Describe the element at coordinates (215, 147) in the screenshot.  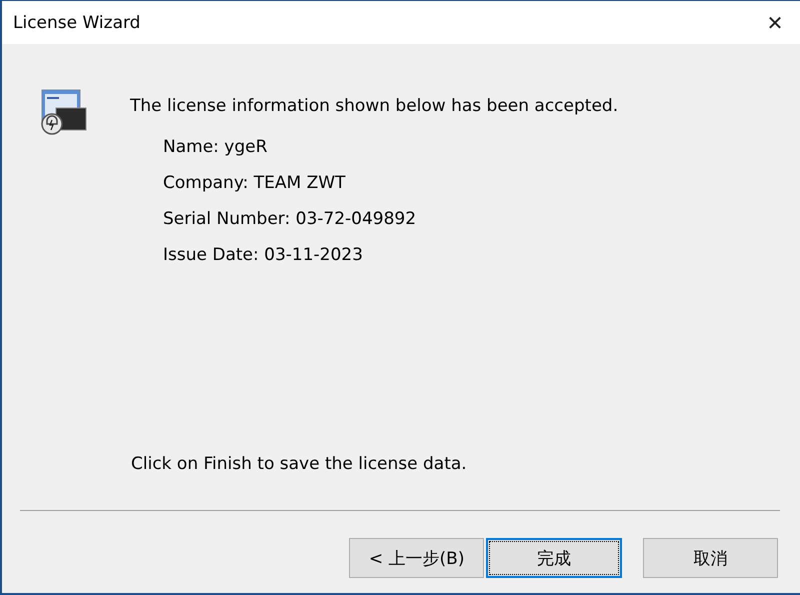
I see `license-detail: Name: ygeR` at that location.